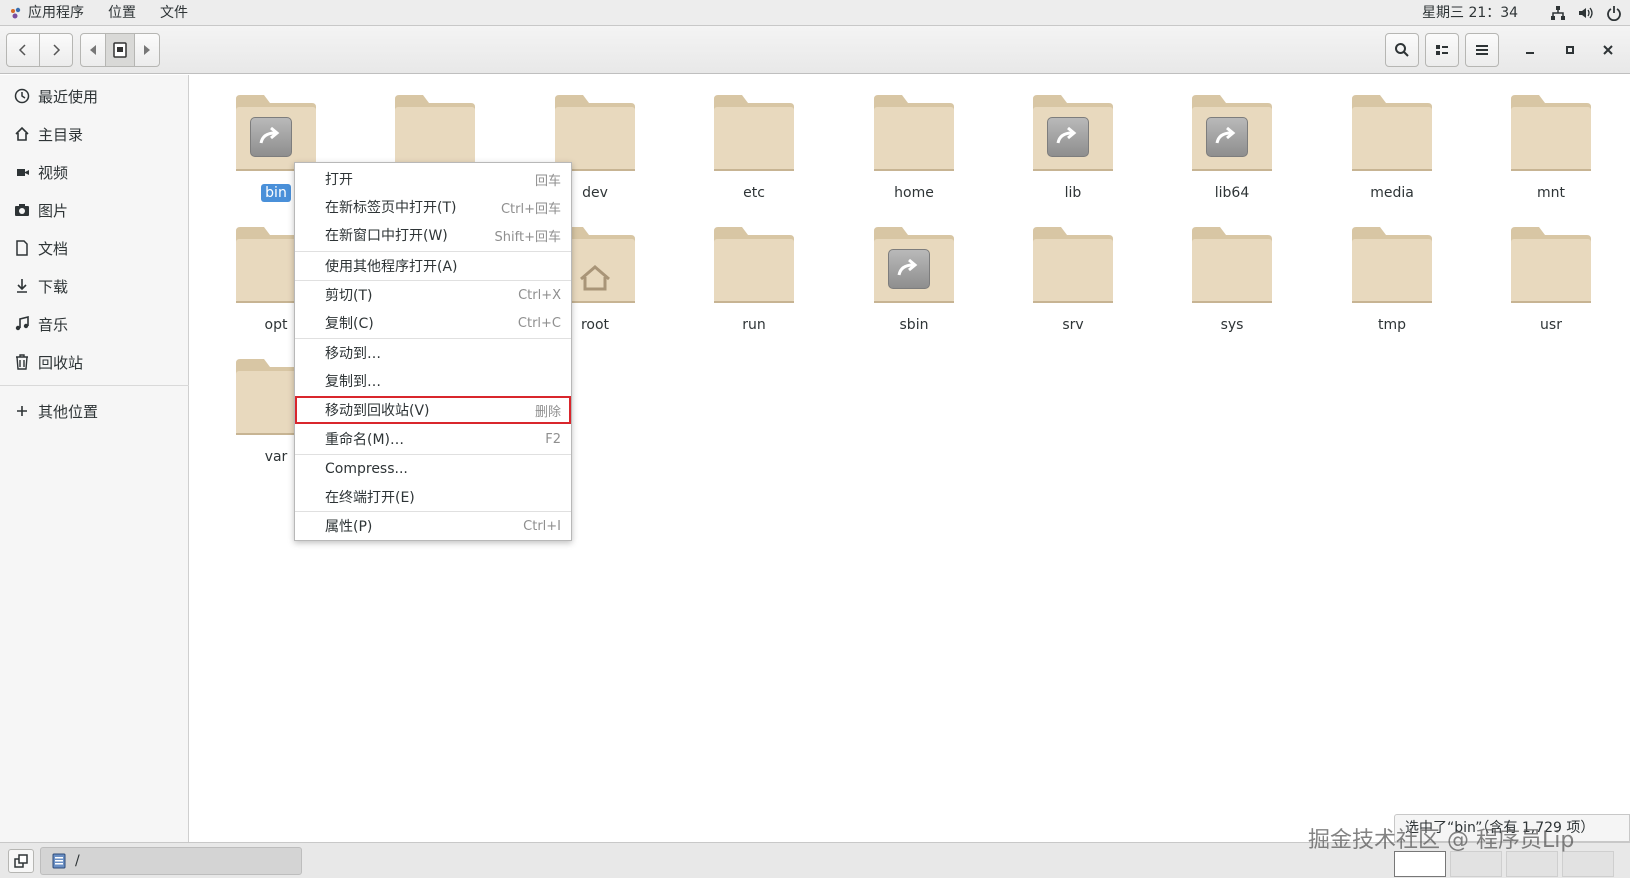 This screenshot has width=1630, height=878. I want to click on folder-item: sbin, so click(914, 272).